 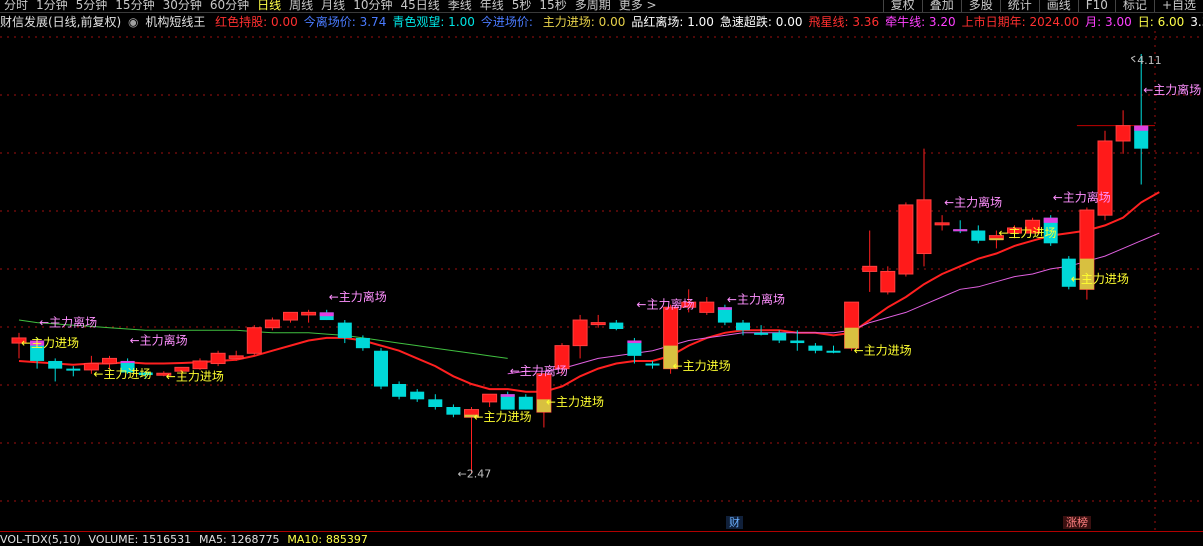 What do you see at coordinates (1096, 6) in the screenshot?
I see `toolbar-button: F10` at bounding box center [1096, 6].